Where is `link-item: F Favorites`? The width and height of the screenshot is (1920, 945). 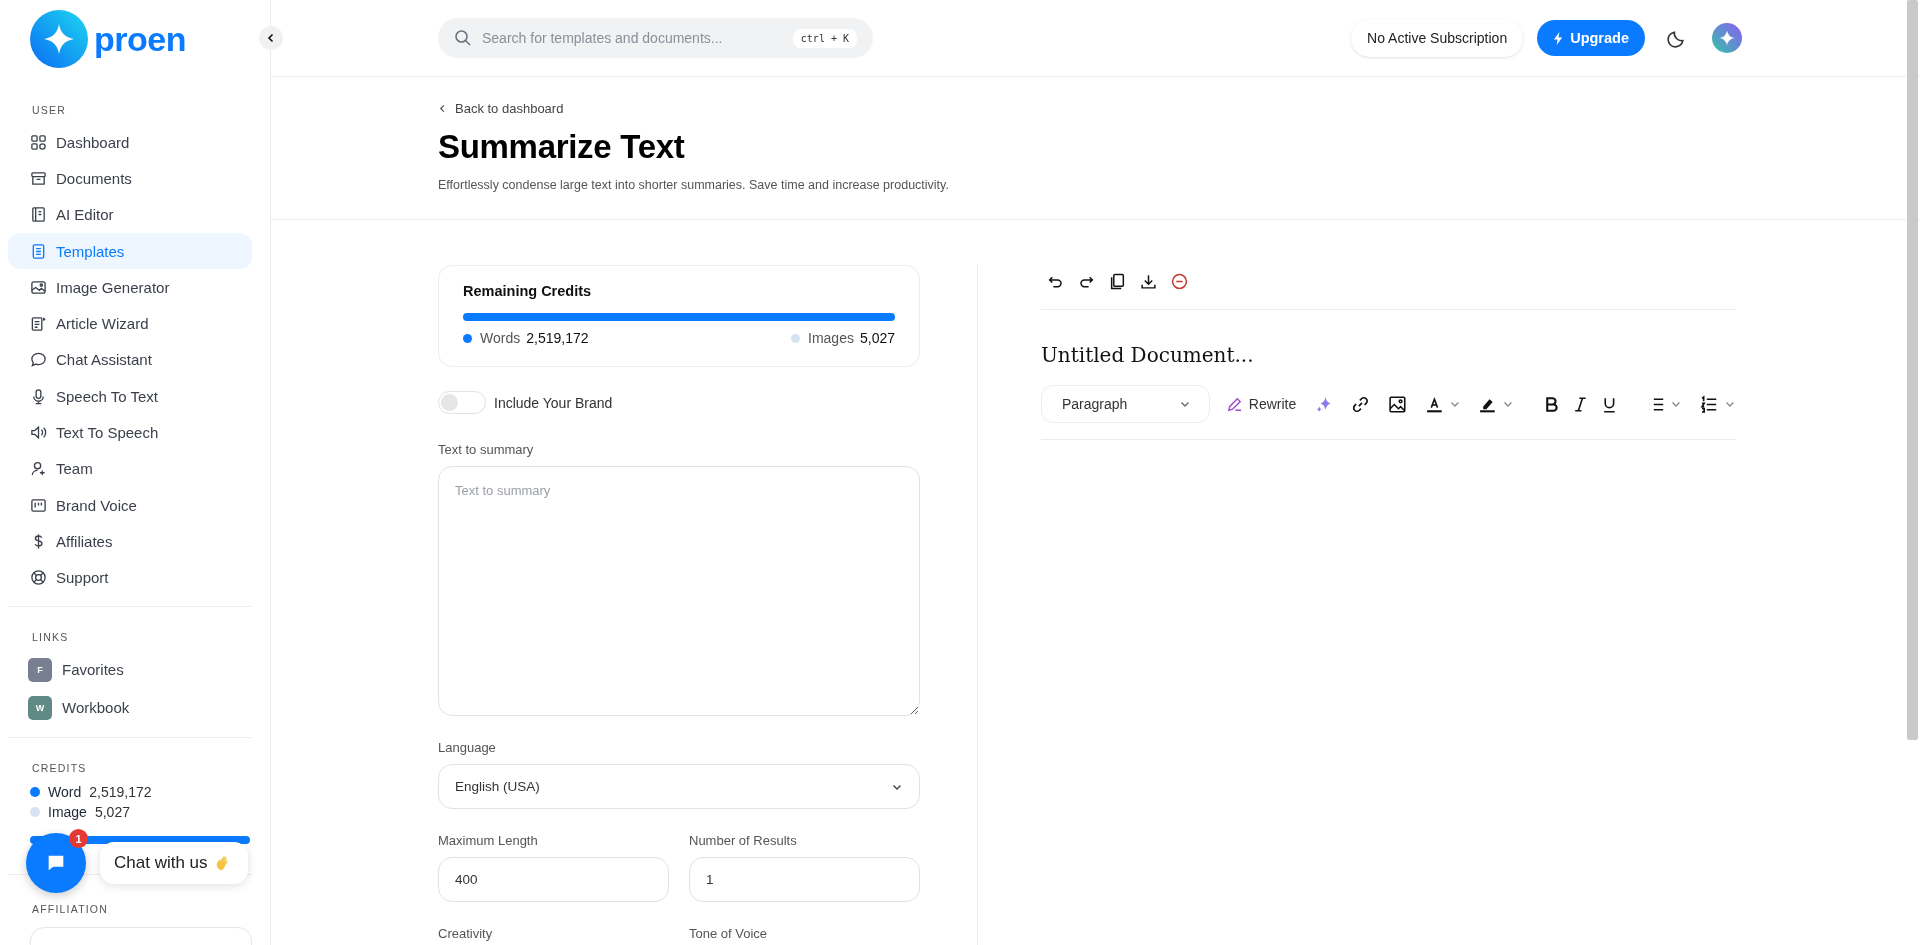
link-item: F Favorites is located at coordinates (66, 669).